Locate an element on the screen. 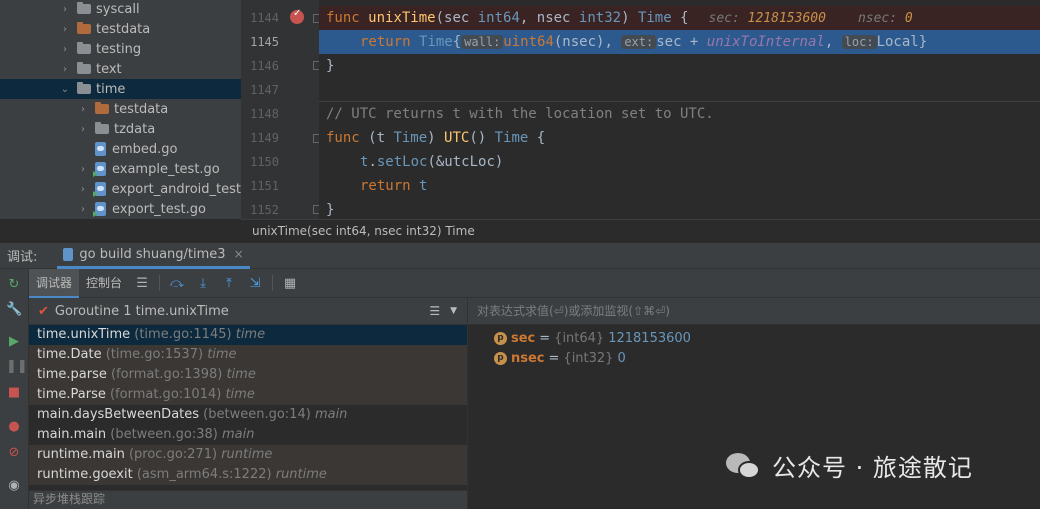  variable-value: 0 is located at coordinates (621, 358).